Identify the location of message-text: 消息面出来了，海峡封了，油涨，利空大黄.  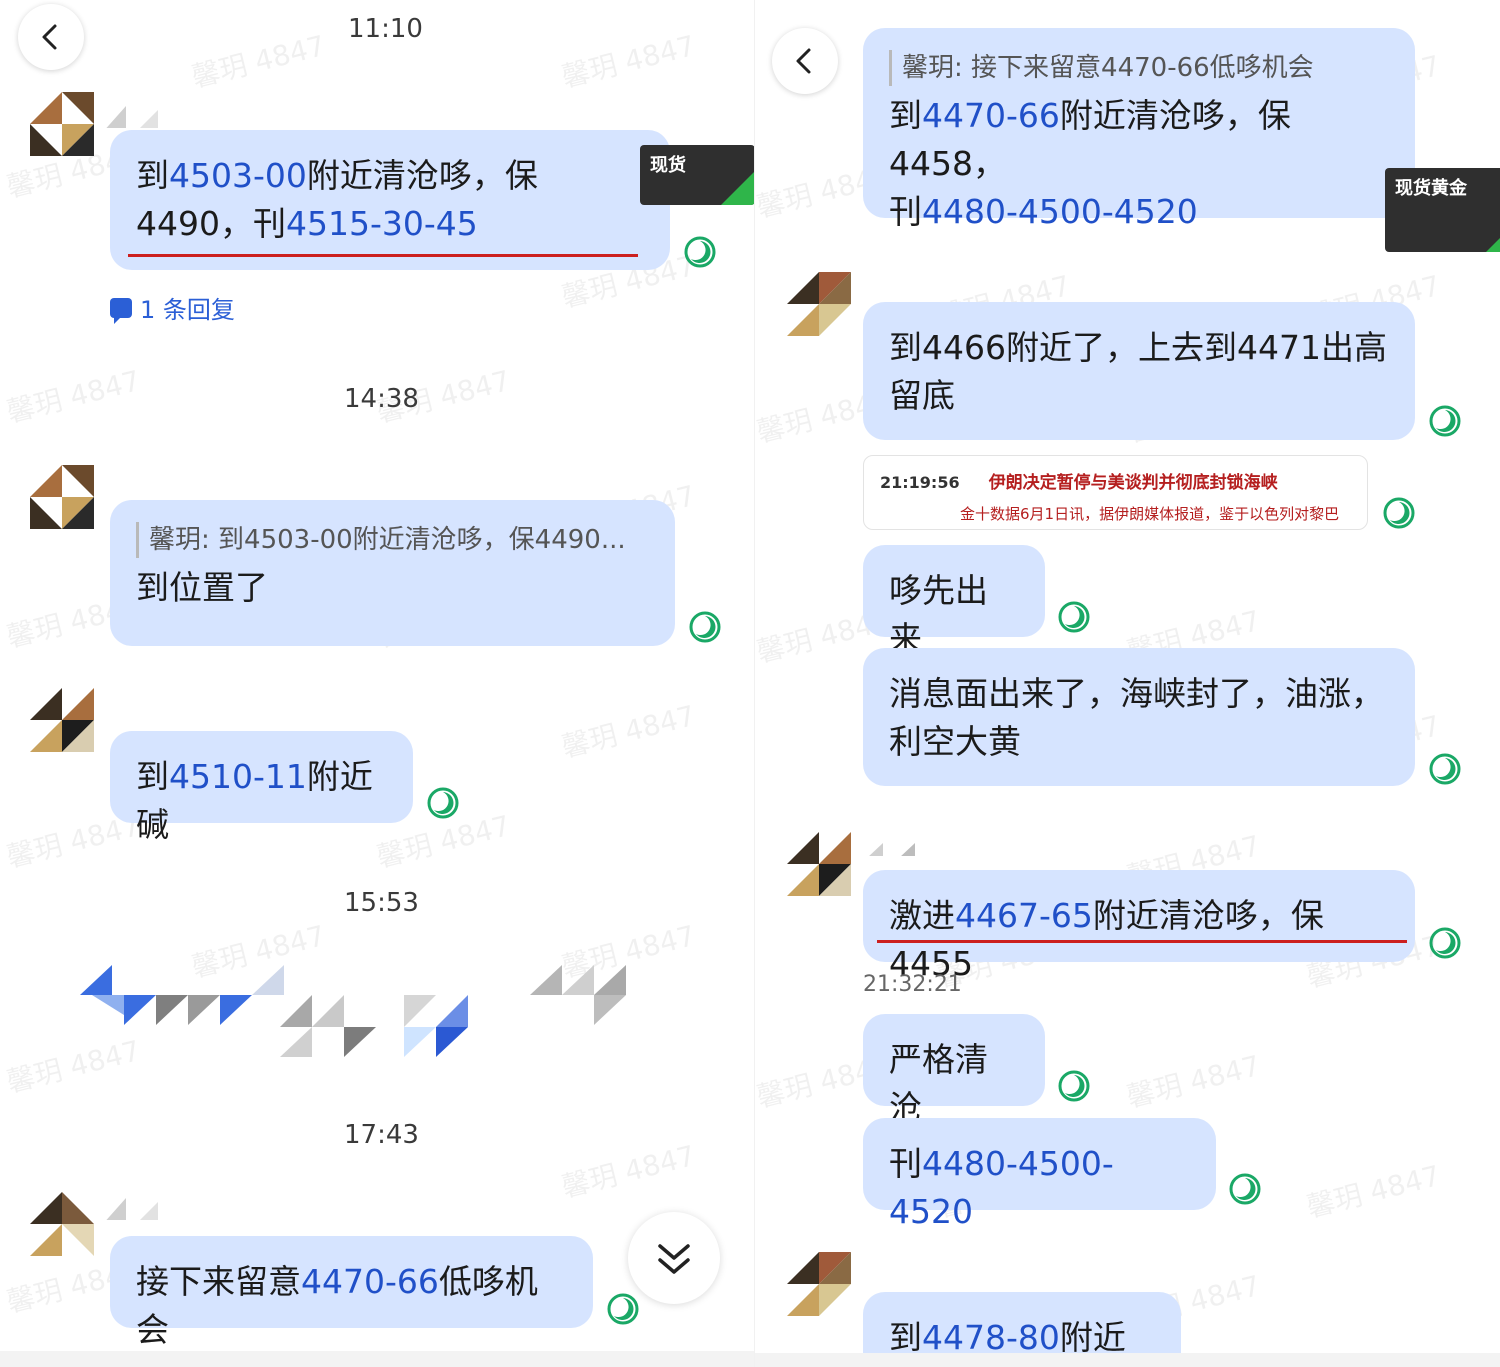
(1136, 717).